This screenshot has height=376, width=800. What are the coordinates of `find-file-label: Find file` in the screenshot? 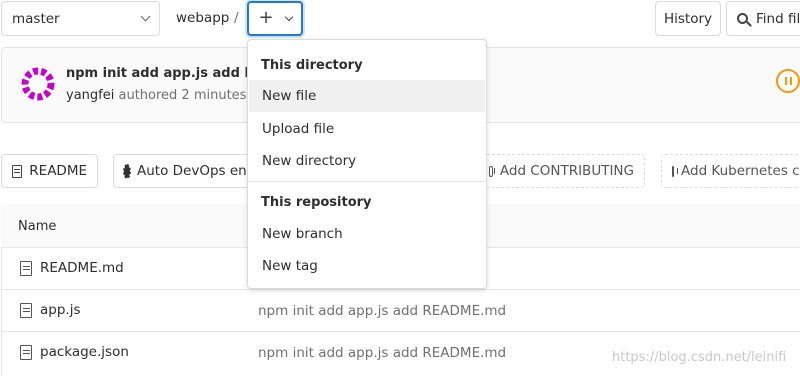 It's located at (778, 18).